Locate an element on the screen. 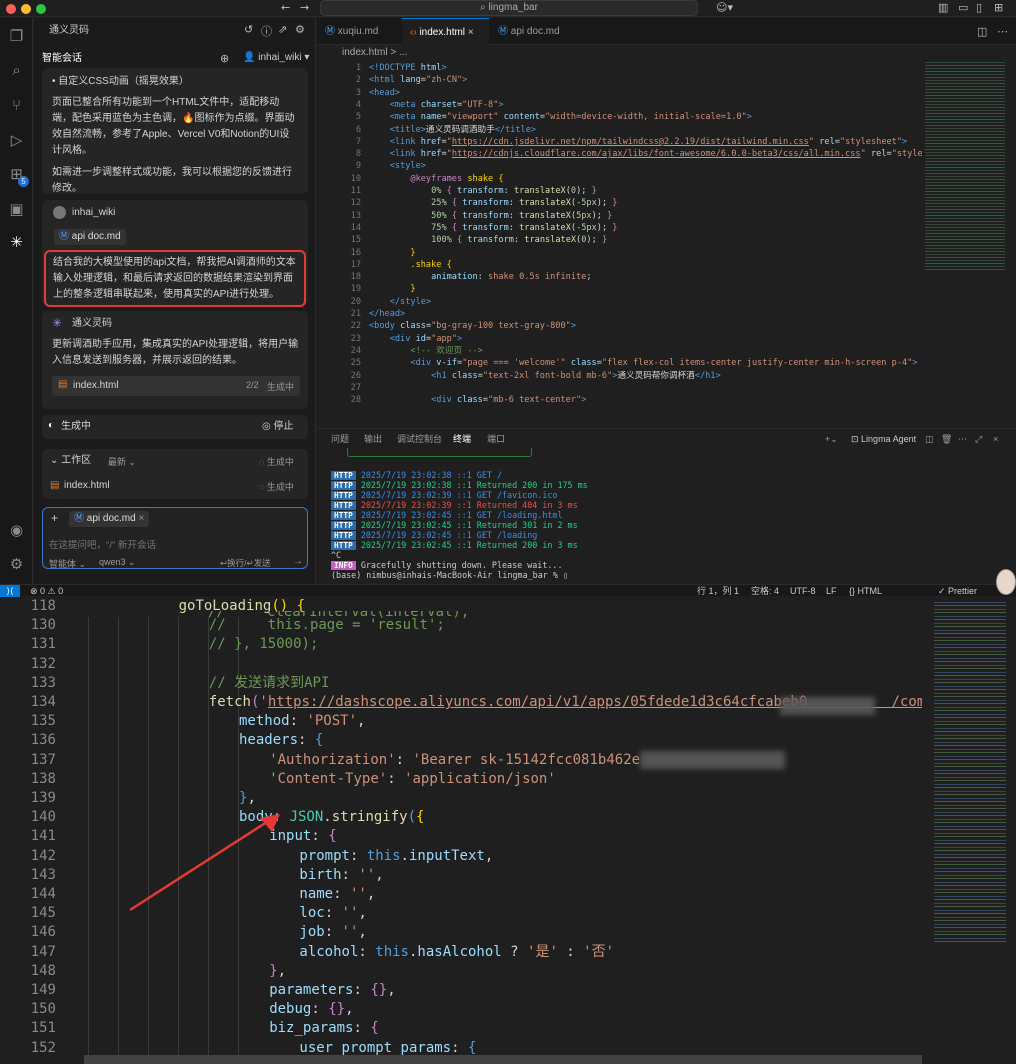 Image resolution: width=1016 pixels, height=1064 pixels. panel-tab-terminal: 终端 is located at coordinates (462, 439).